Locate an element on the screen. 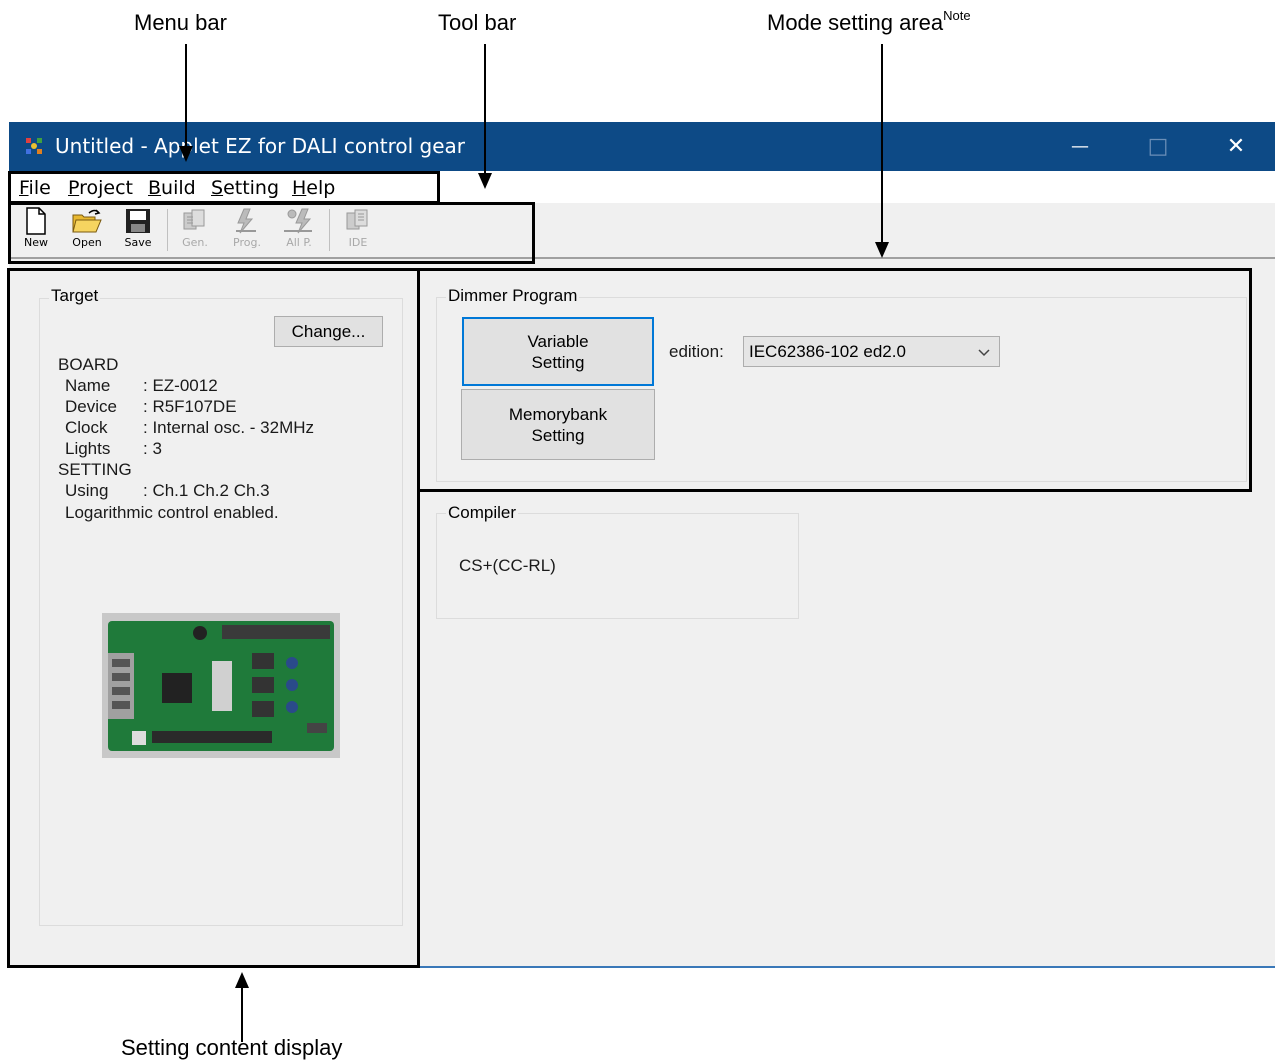  gen-button: Gen. is located at coordinates (195, 230).